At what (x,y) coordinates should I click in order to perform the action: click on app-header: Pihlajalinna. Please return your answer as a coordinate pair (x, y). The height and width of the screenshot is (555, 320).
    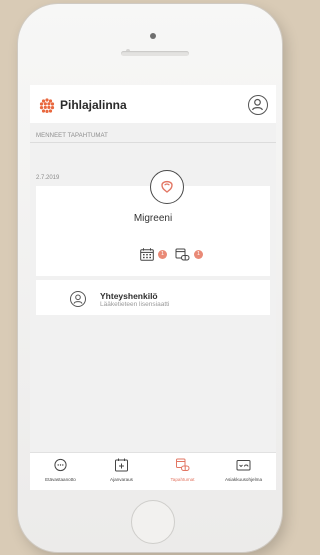
    Looking at the image, I should click on (153, 104).